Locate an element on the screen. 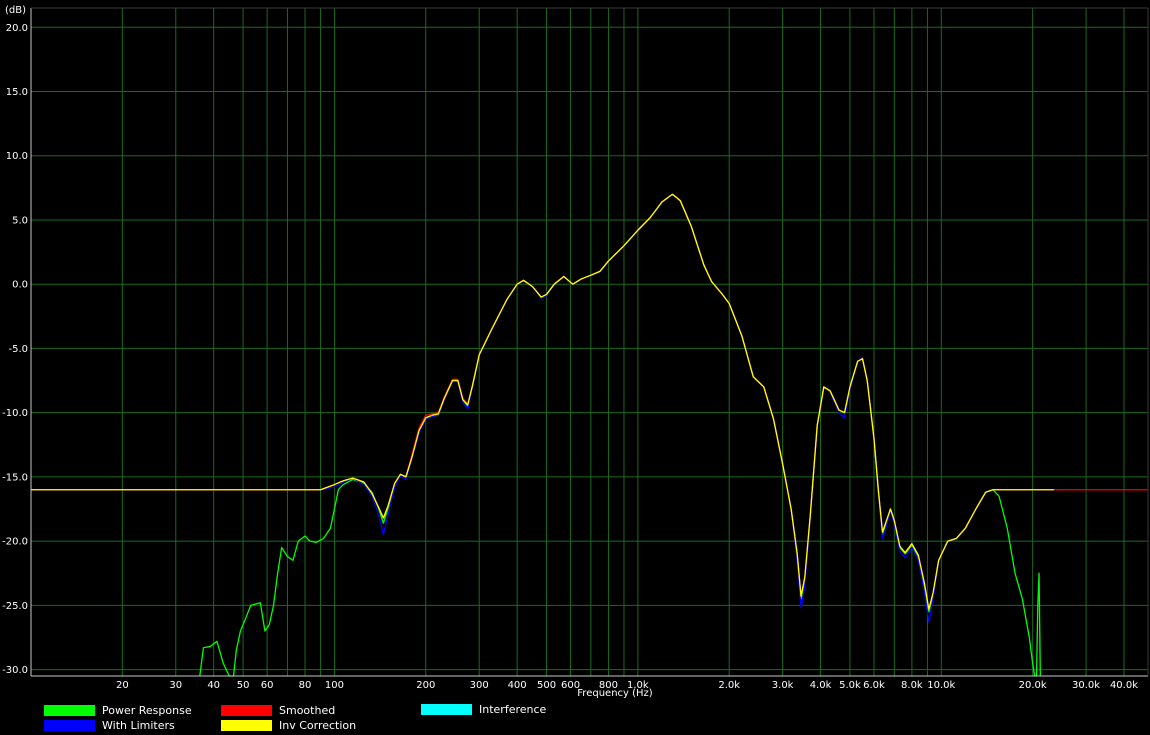 The width and height of the screenshot is (1150, 735). x-tick-label: 30.0k is located at coordinates (1086, 685).